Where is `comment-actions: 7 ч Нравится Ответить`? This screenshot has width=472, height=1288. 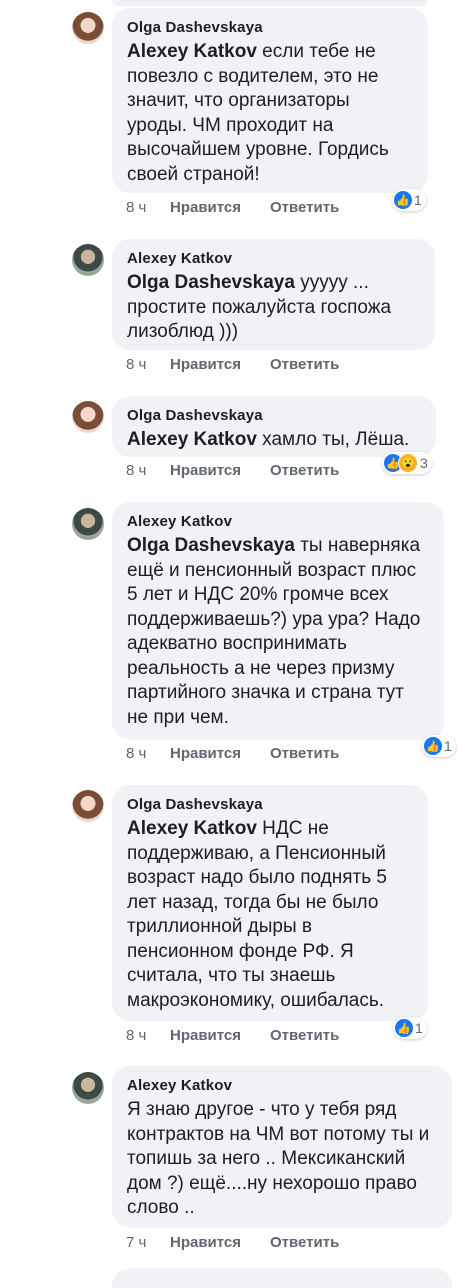 comment-actions: 7 ч Нравится Ответить is located at coordinates (232, 1242).